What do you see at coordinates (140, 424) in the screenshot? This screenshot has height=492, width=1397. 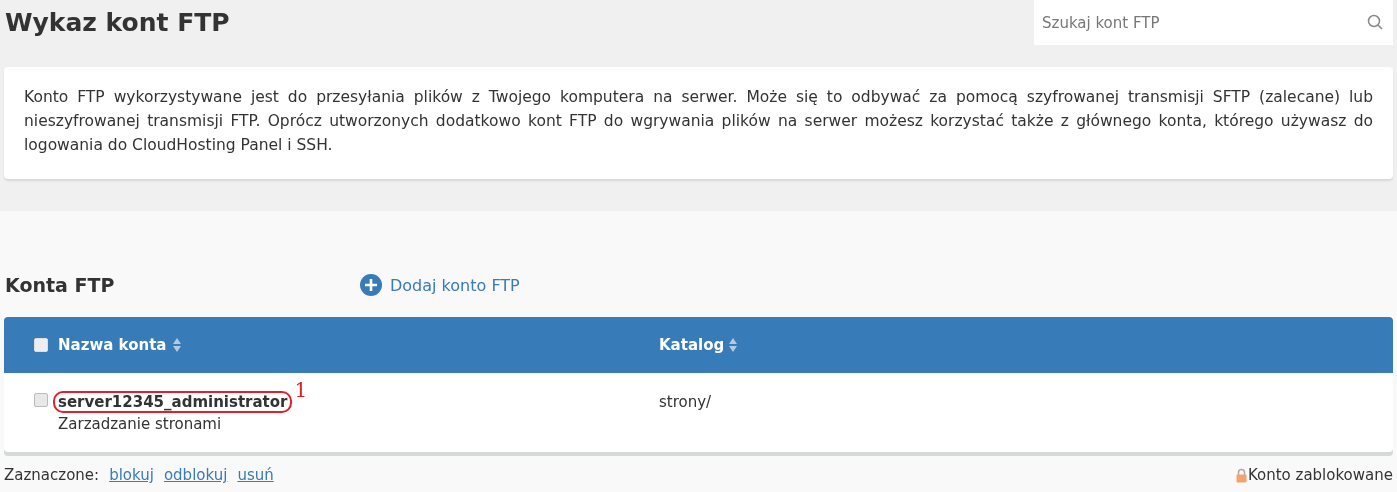 I see `account-description: Zarzadzanie stronami` at bounding box center [140, 424].